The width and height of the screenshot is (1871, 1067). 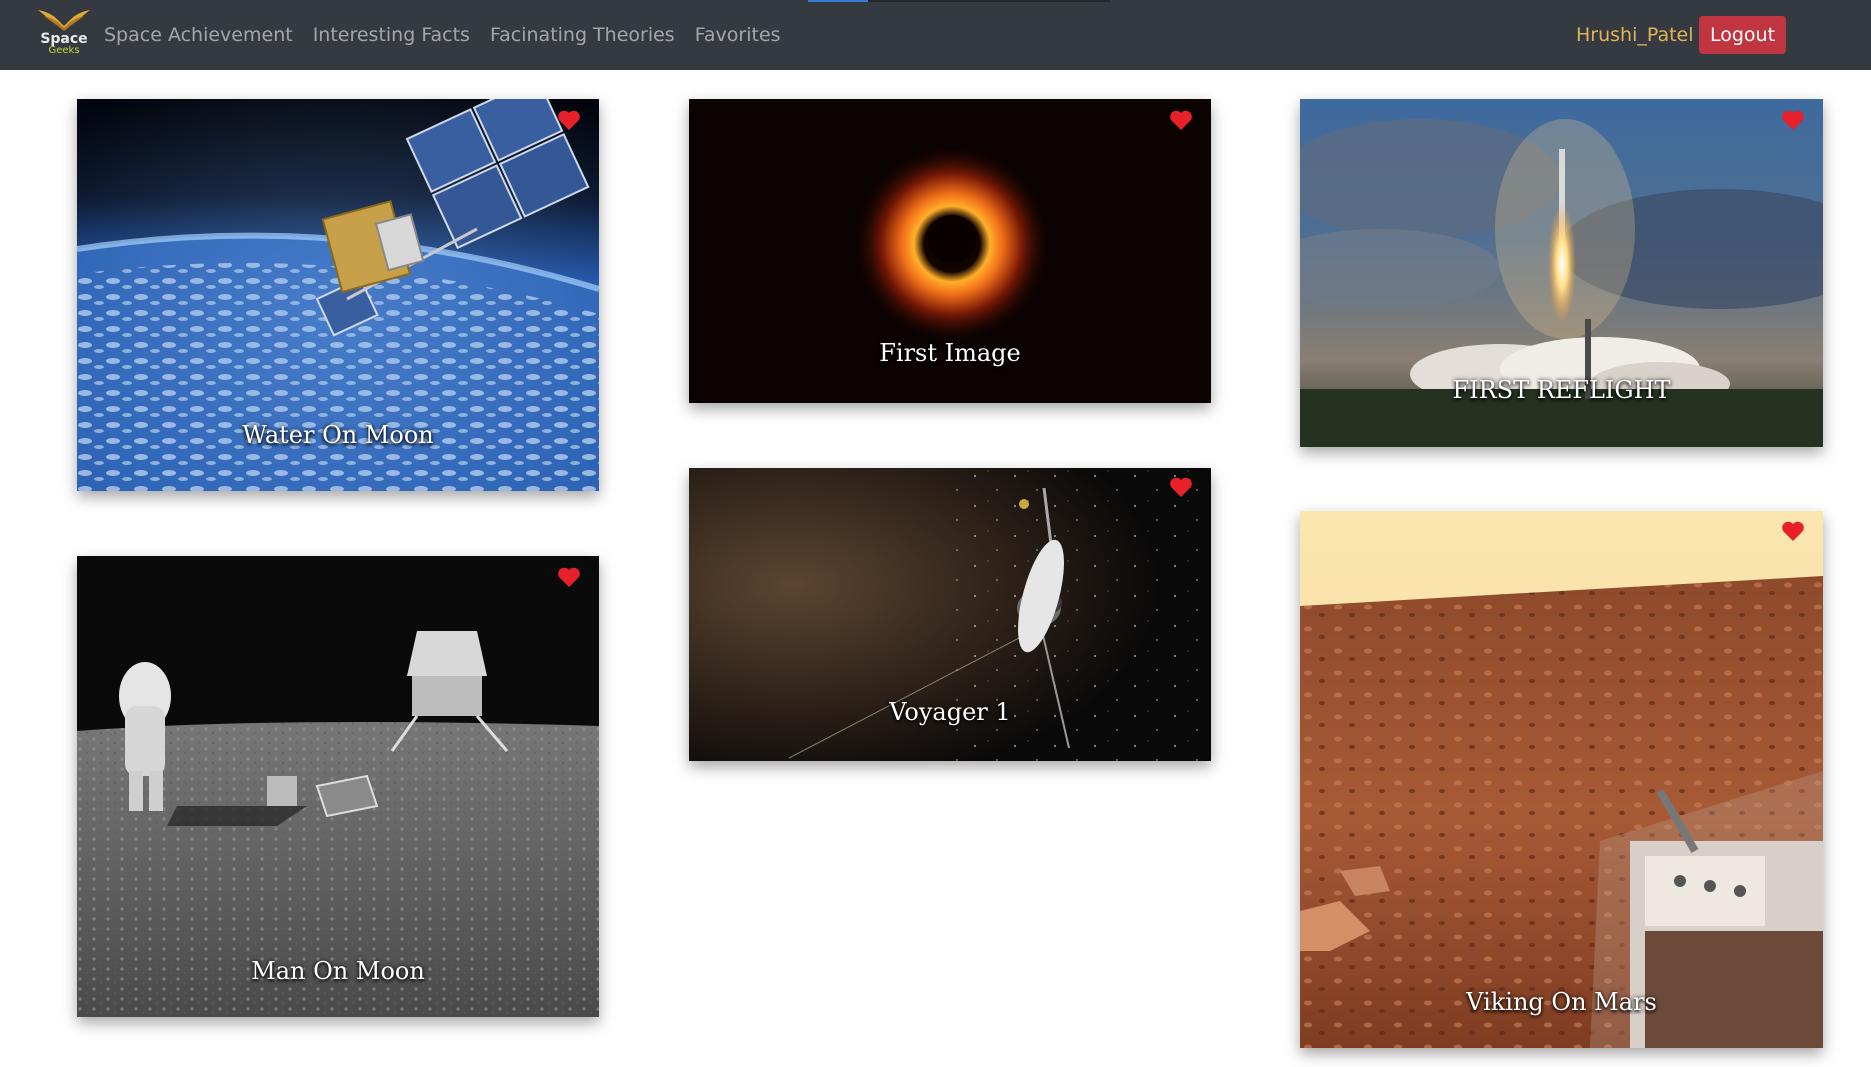 I want to click on card-first-reflight: FIRST REFLIGHT, so click(x=1561, y=273).